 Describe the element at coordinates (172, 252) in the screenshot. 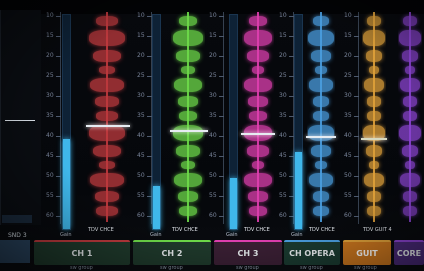

I see `channel-button-ch2: CH 2` at that location.